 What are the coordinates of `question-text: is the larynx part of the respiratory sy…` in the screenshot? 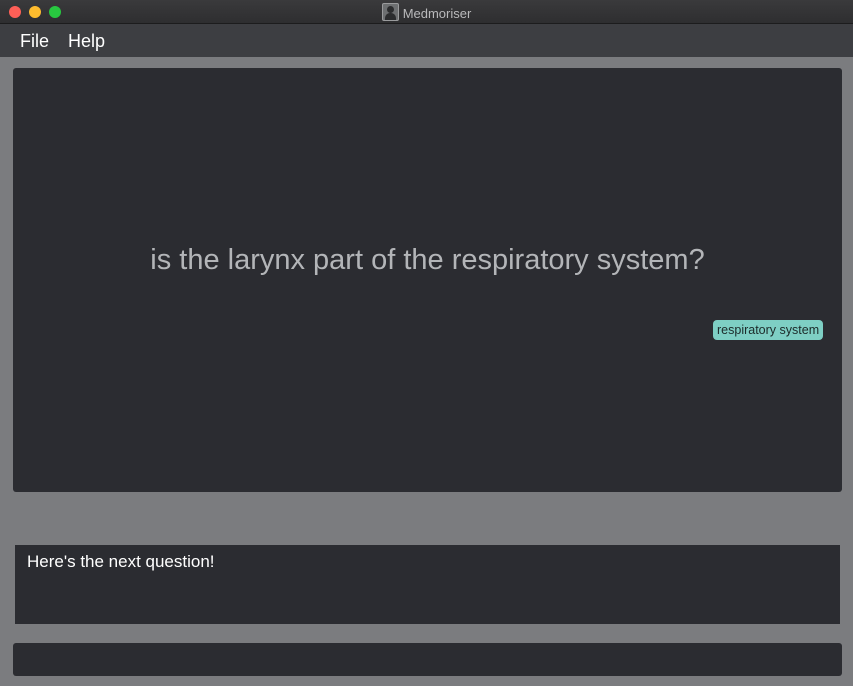 It's located at (427, 260).